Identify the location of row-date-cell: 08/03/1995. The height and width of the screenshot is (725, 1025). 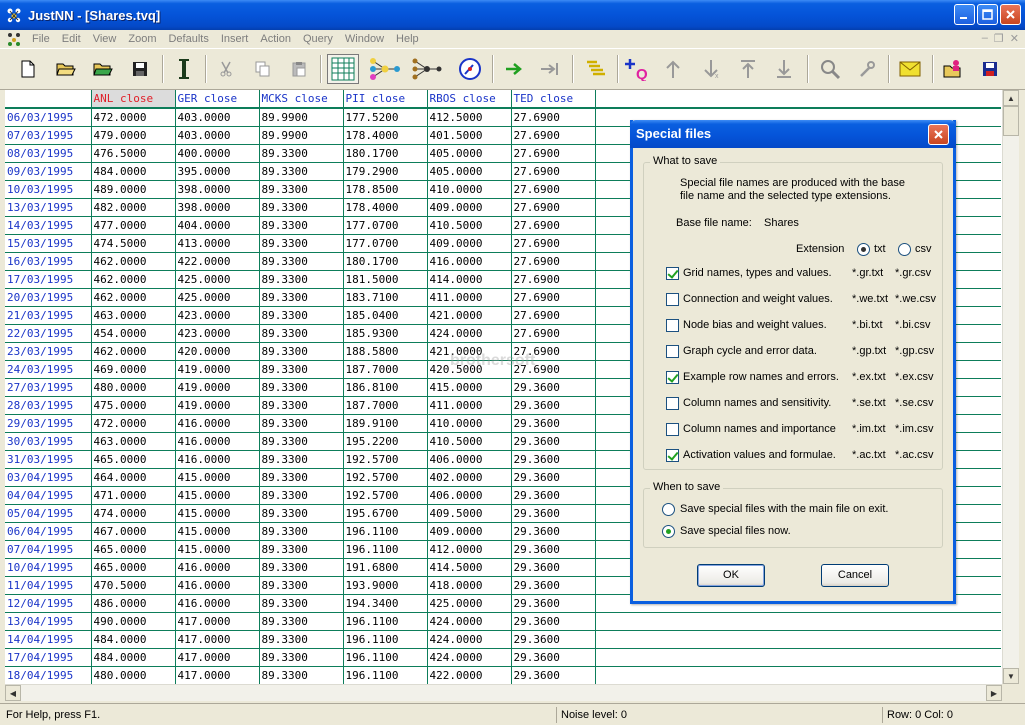
(48, 153).